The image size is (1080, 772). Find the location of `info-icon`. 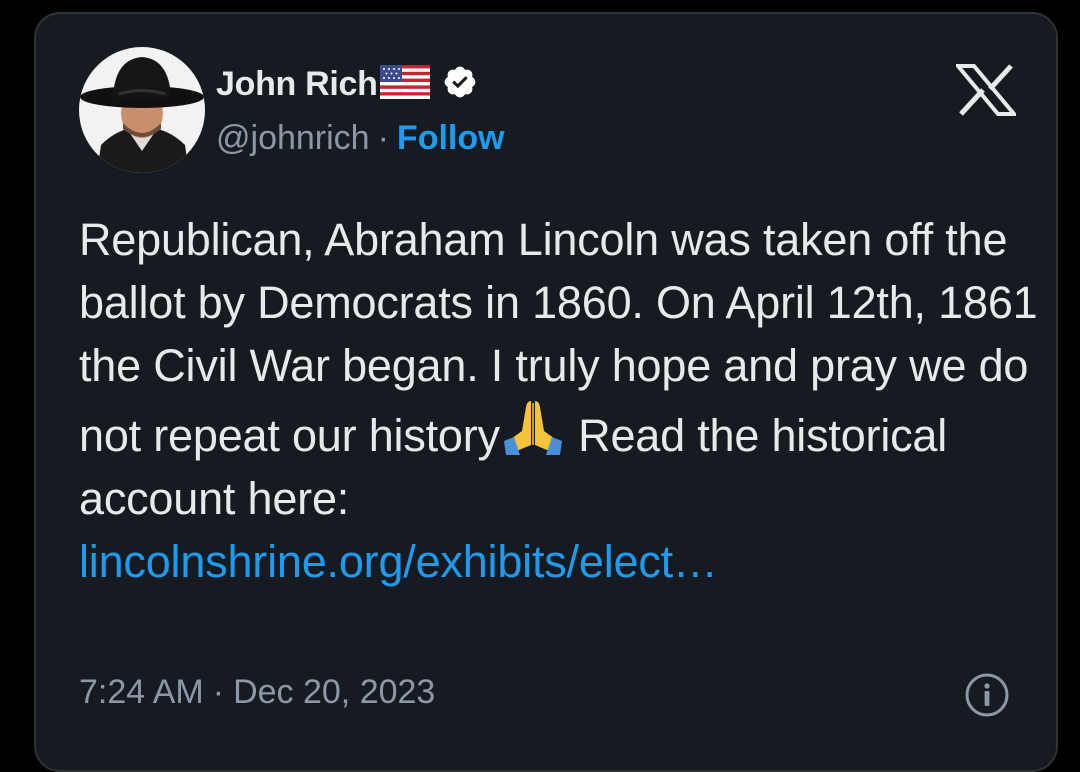

info-icon is located at coordinates (987, 695).